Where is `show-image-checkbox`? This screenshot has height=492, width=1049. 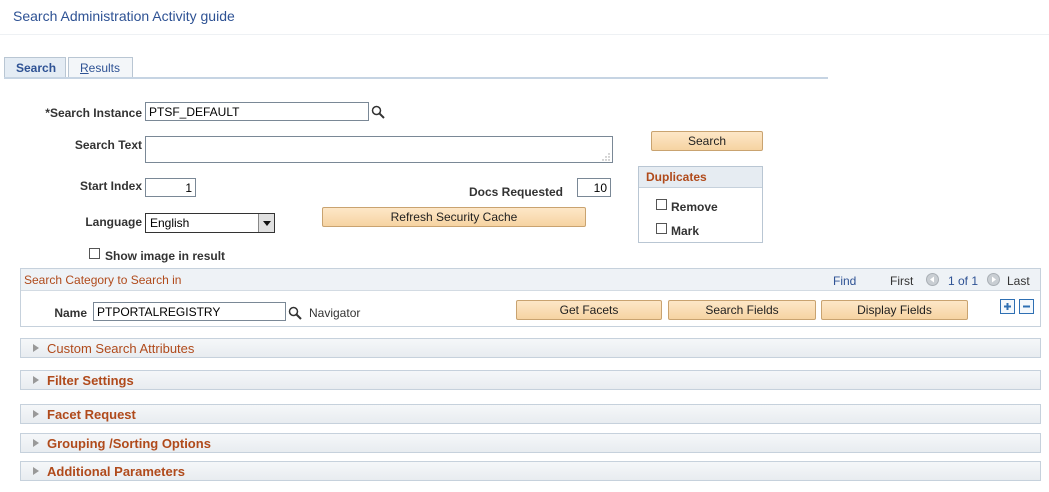 show-image-checkbox is located at coordinates (94, 253).